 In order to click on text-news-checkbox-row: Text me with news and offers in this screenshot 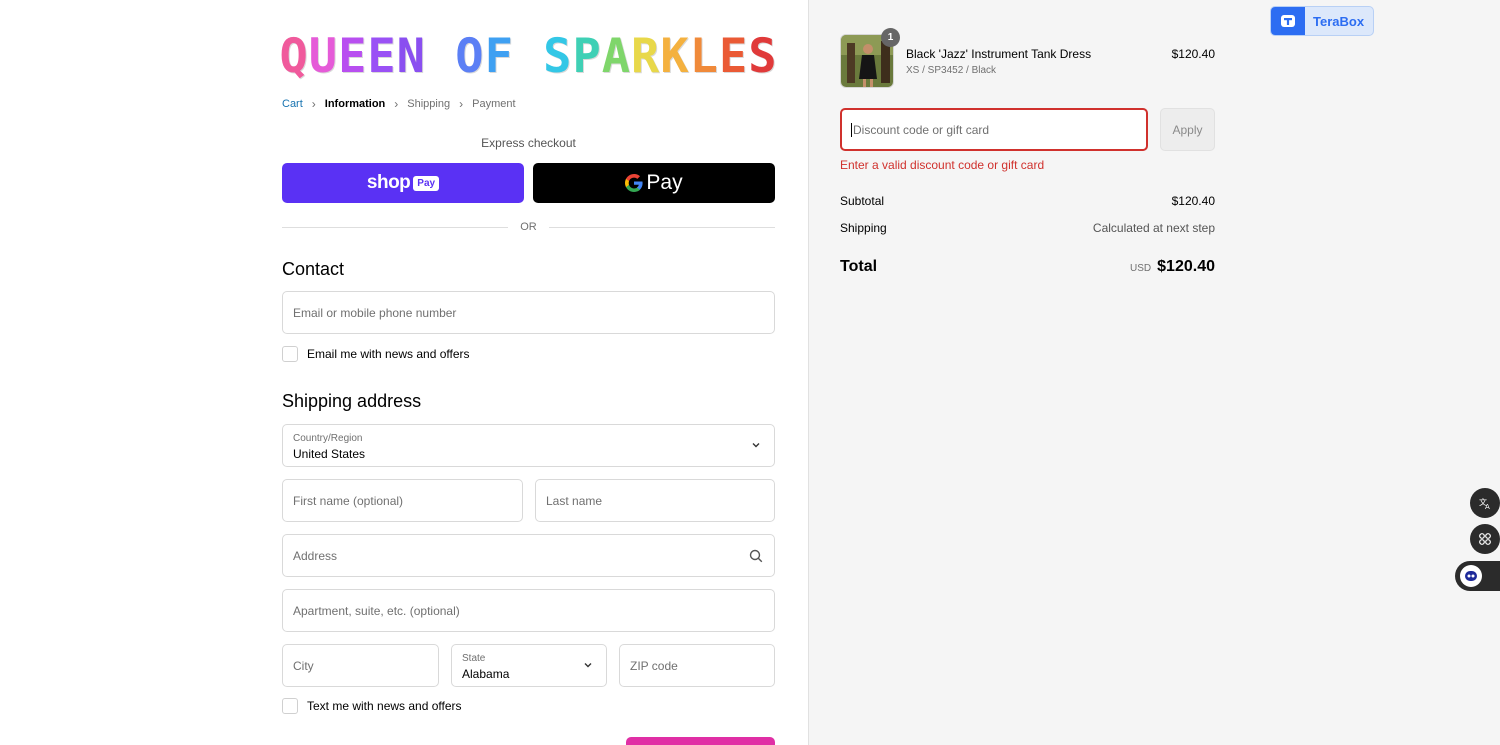, I will do `click(372, 706)`.